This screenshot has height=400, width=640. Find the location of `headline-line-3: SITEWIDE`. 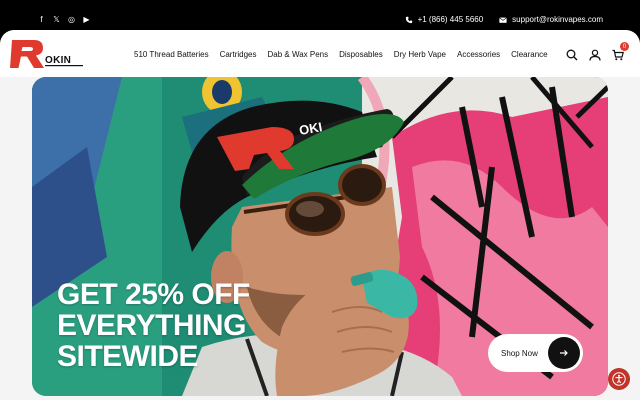

headline-line-3: SITEWIDE is located at coordinates (128, 356).